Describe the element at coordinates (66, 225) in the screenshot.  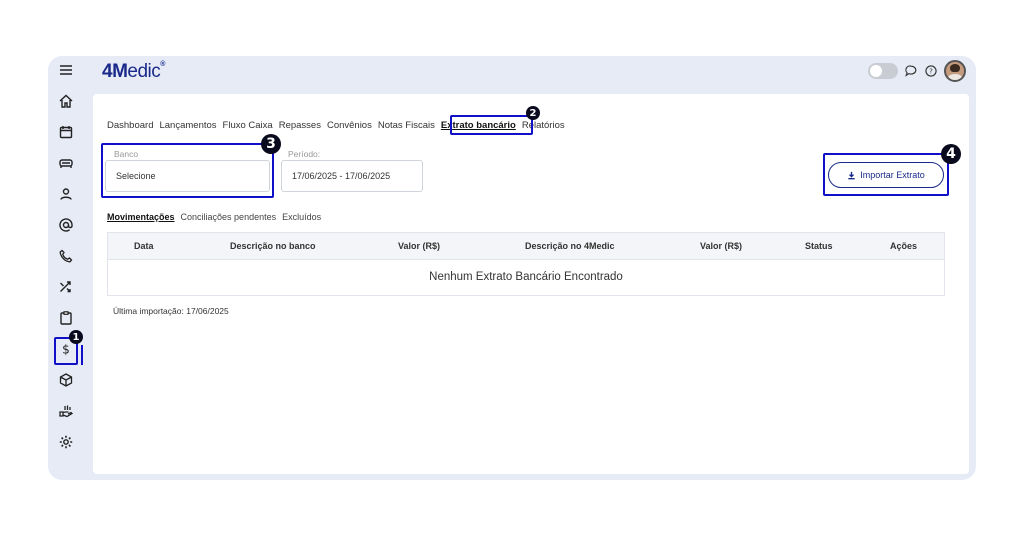
I see `at-icon` at that location.